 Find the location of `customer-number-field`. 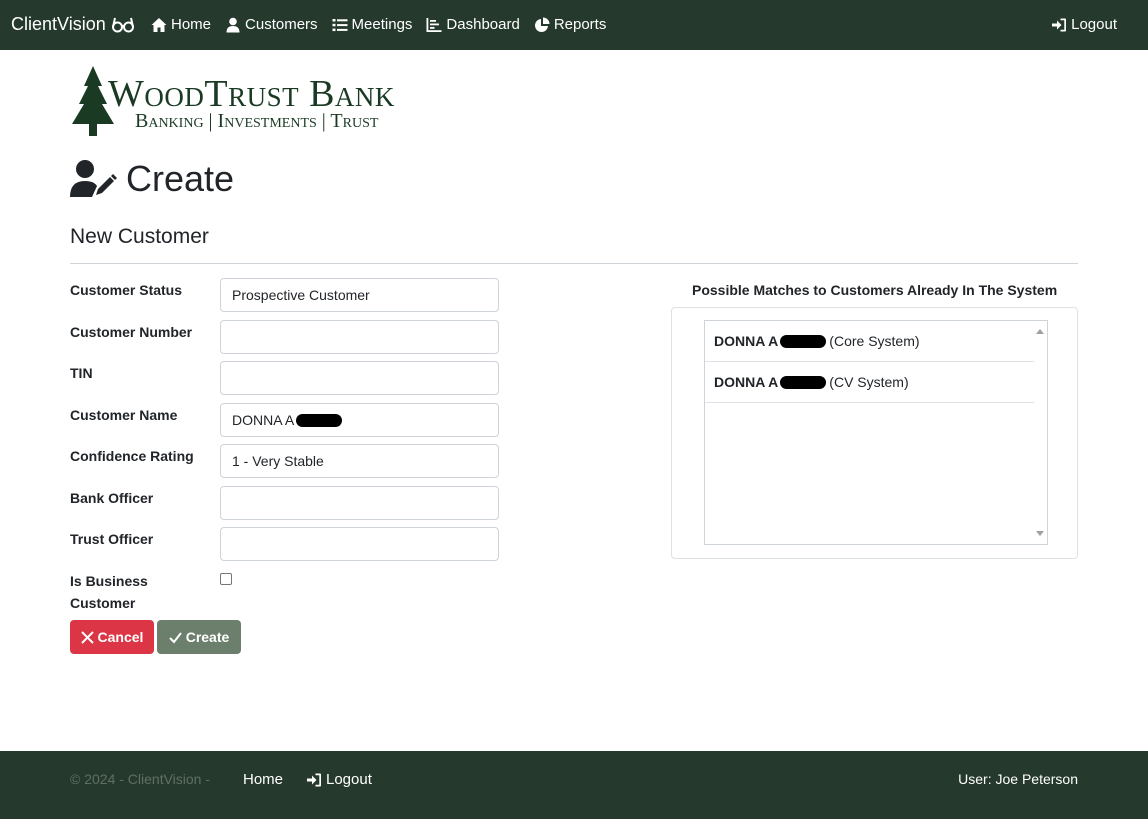

customer-number-field is located at coordinates (359, 337).